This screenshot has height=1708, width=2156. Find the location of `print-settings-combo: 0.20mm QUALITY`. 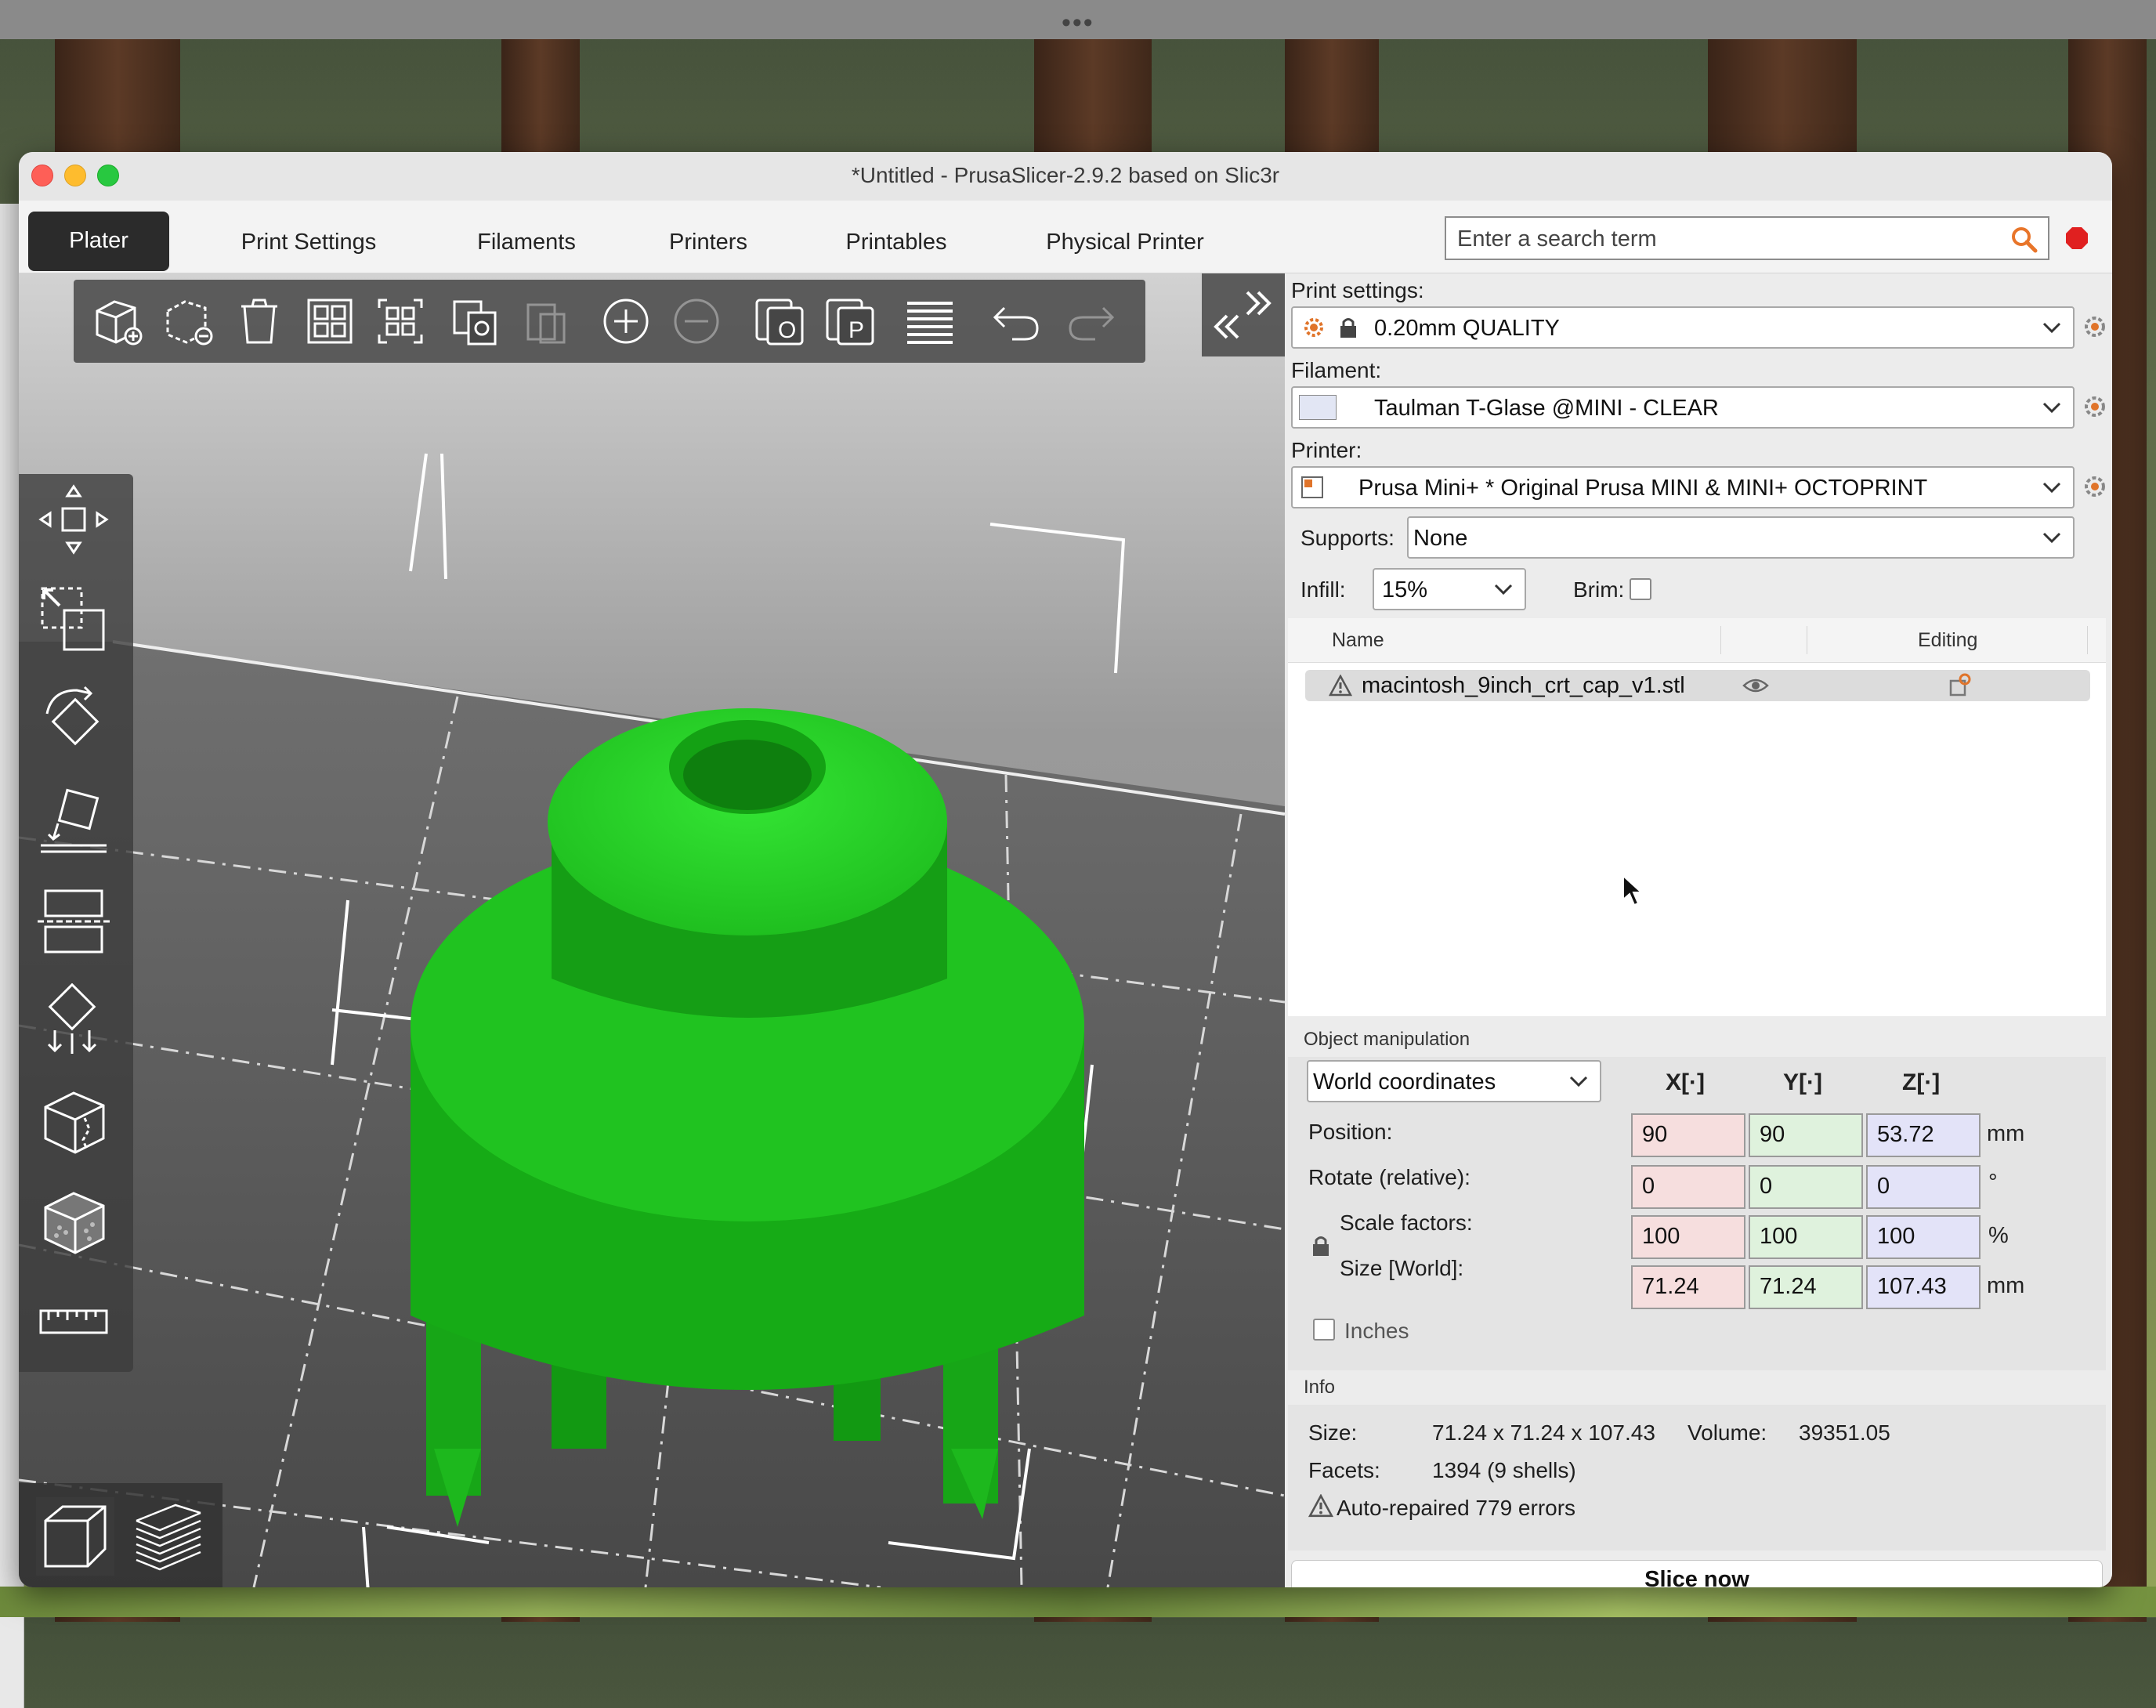

print-settings-combo: 0.20mm QUALITY is located at coordinates (1683, 327).